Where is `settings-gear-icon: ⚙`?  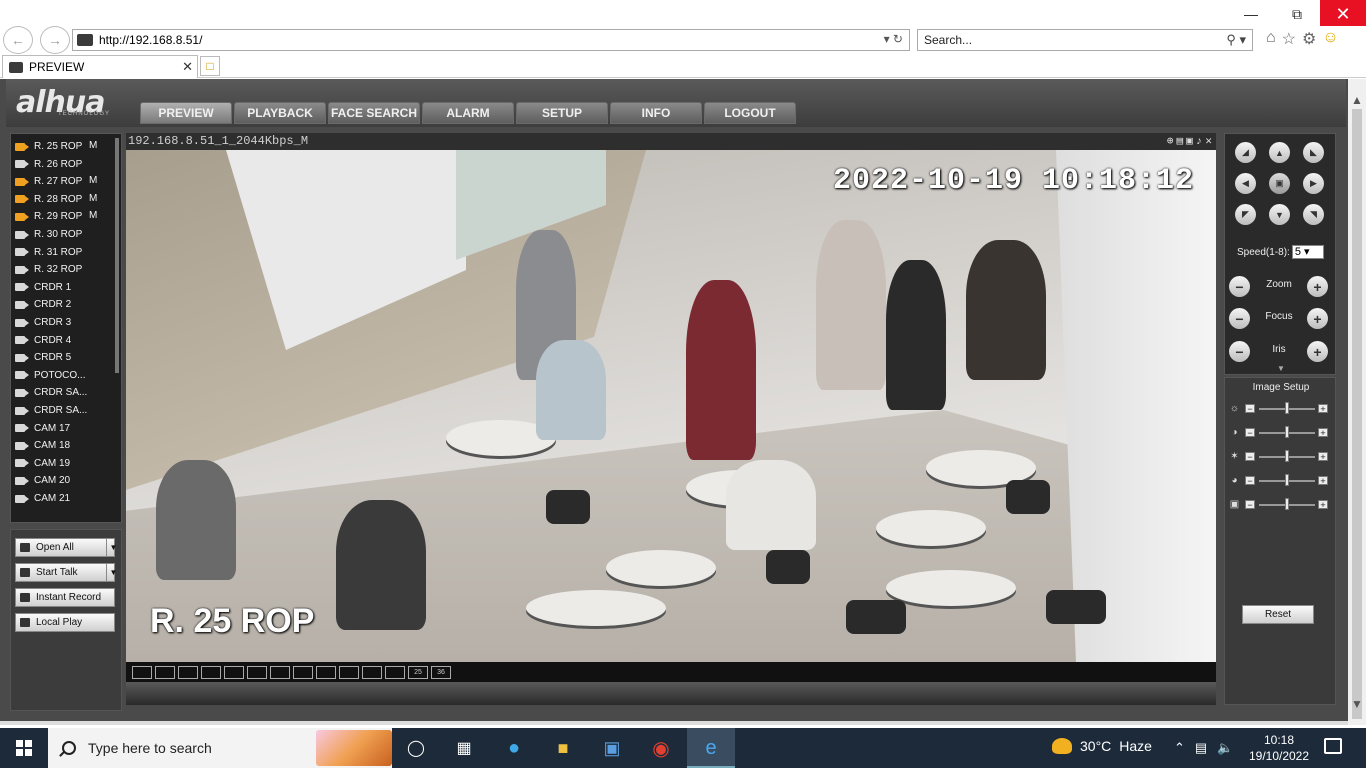
settings-gear-icon: ⚙ is located at coordinates (1309, 39).